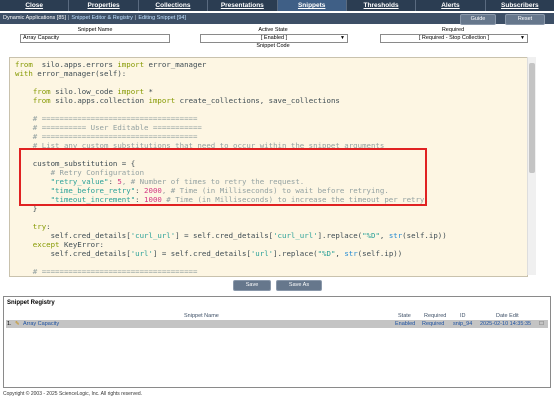 The height and width of the screenshot is (400, 554). I want to click on breadcrumb-editor: Snippet Editor & Registry, so click(101, 18).